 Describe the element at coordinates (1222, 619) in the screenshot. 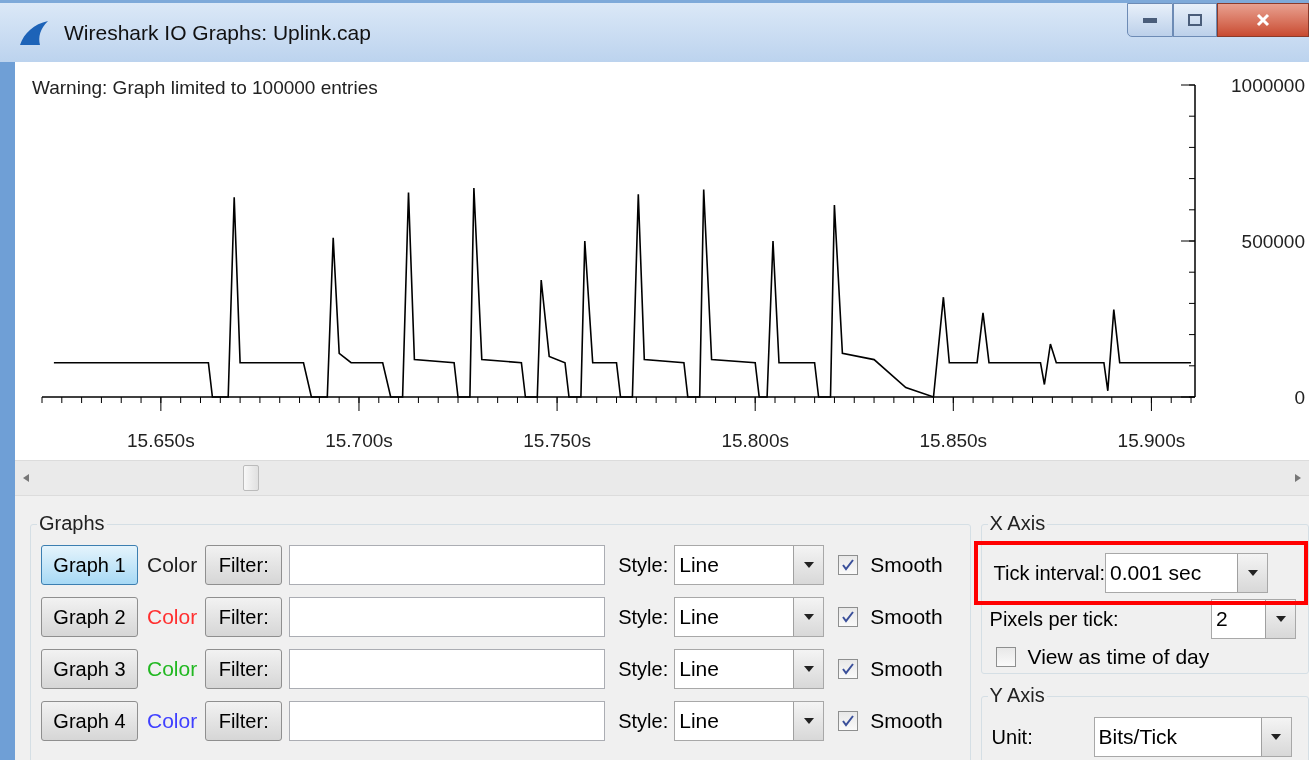

I see `select-value: 2` at that location.